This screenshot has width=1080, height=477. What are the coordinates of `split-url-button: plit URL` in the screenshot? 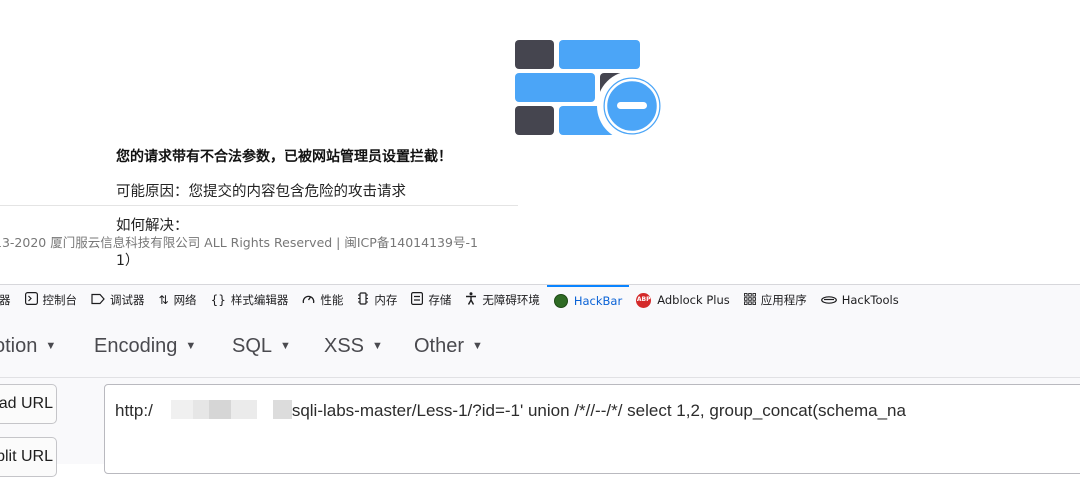 It's located at (28, 457).